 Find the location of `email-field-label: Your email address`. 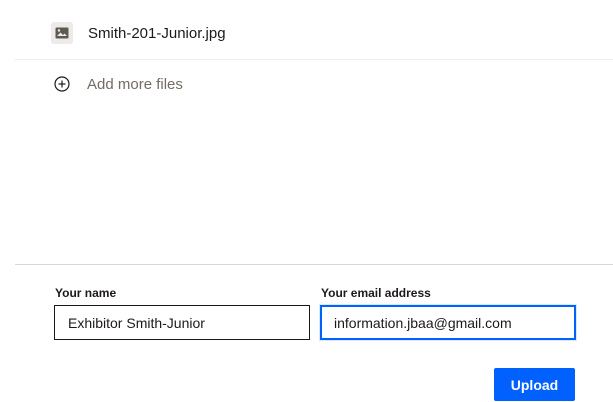

email-field-label: Your email address is located at coordinates (376, 293).